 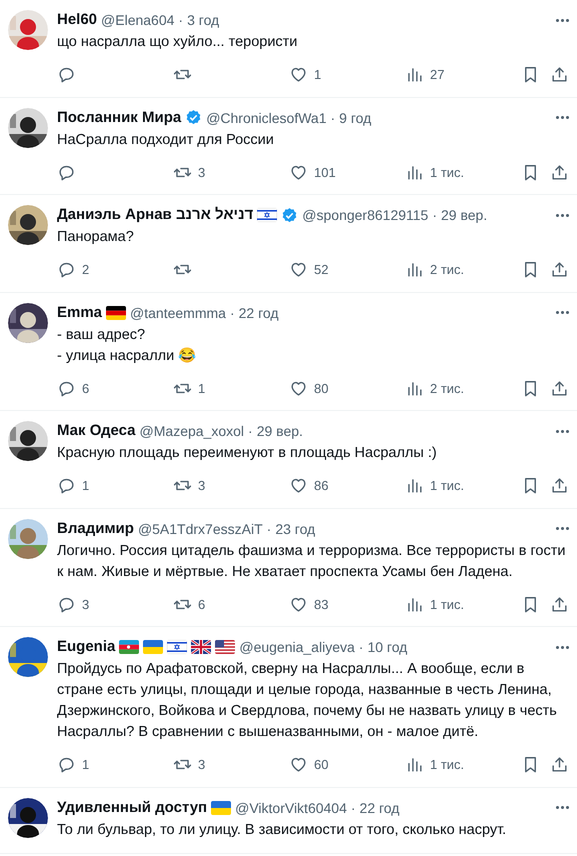 What do you see at coordinates (311, 562) in the screenshot?
I see `reply-text: Логично. Россия цитадель фашизма и терроризма. Все террористы в гости к нам. Живые и мёртвые. Не хватает проспекта Усамы бен Ладена.` at bounding box center [311, 562].